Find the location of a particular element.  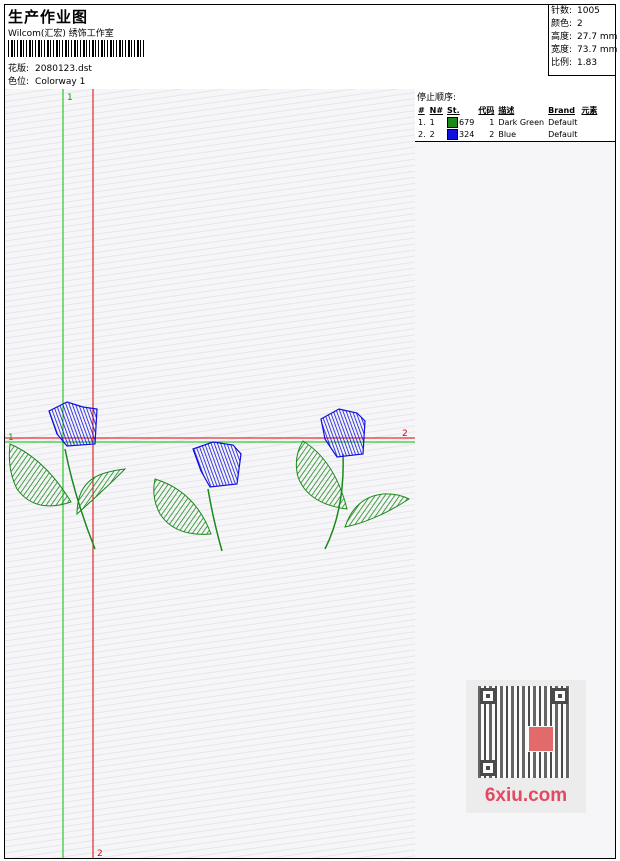

column-header: # is located at coordinates (421, 110).